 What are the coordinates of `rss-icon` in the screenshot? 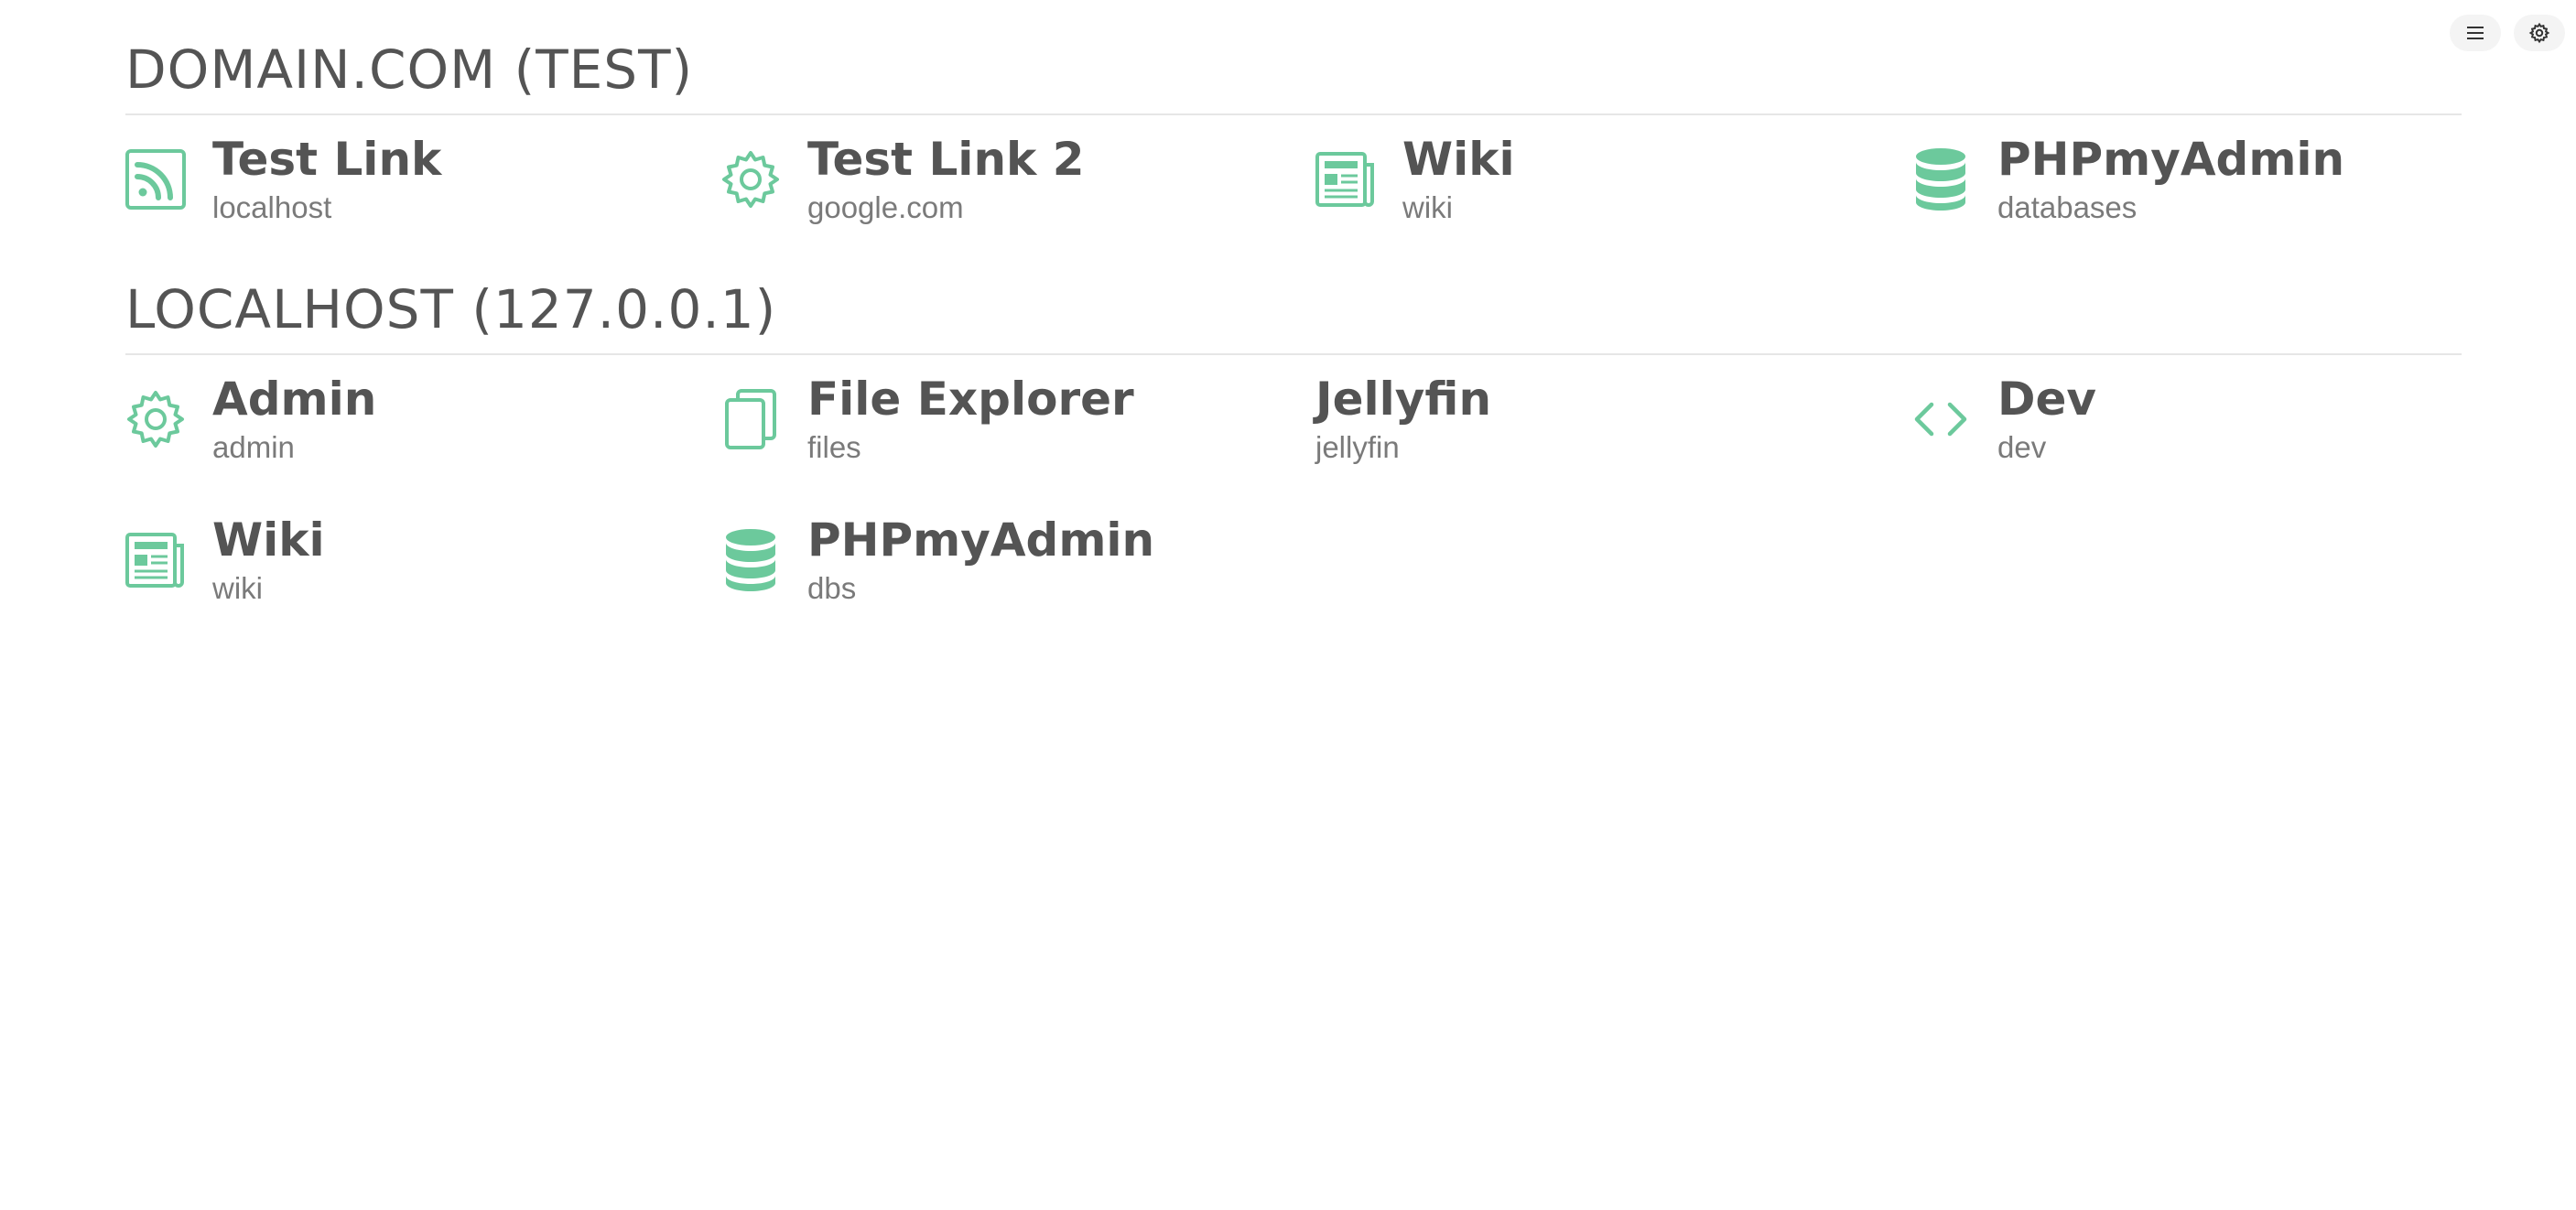 It's located at (156, 179).